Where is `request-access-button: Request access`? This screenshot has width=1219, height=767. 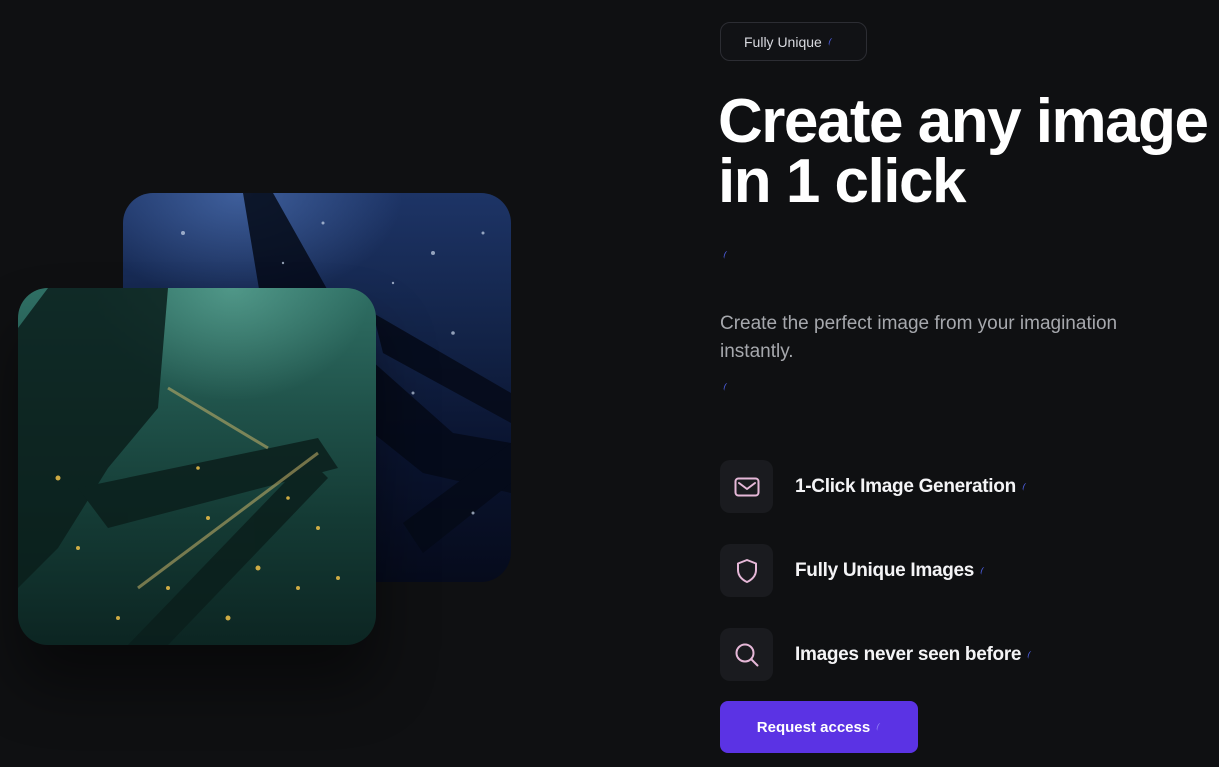 request-access-button: Request access is located at coordinates (819, 727).